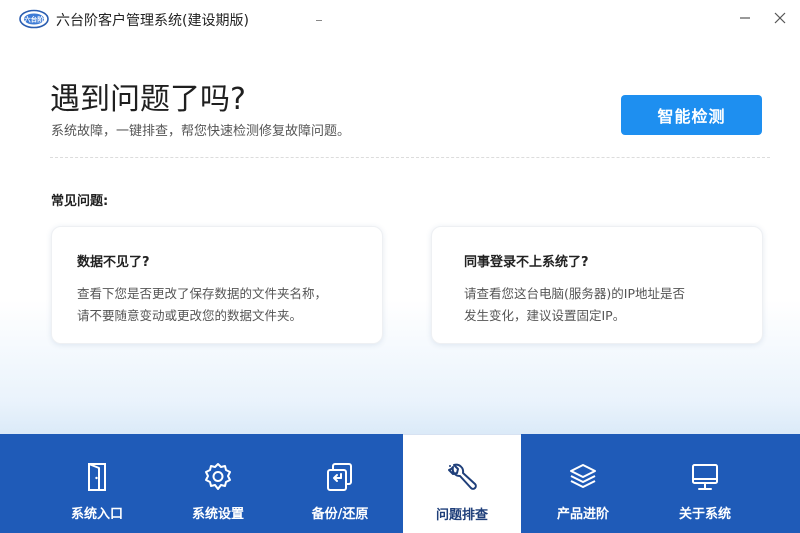 The height and width of the screenshot is (533, 800). What do you see at coordinates (691, 115) in the screenshot?
I see `smart-detect-button: 智能检测` at bounding box center [691, 115].